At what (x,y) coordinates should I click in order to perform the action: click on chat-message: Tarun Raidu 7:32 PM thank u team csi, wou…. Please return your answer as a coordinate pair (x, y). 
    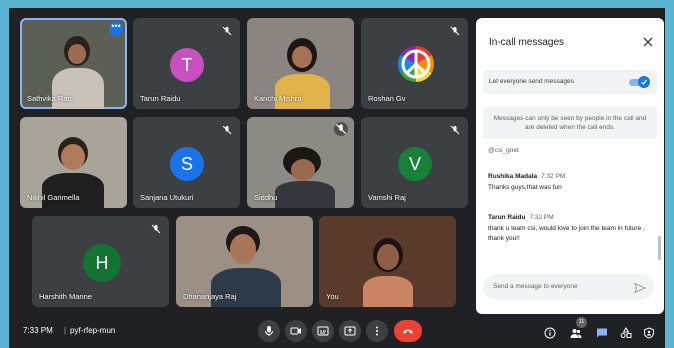
    Looking at the image, I should click on (568, 229).